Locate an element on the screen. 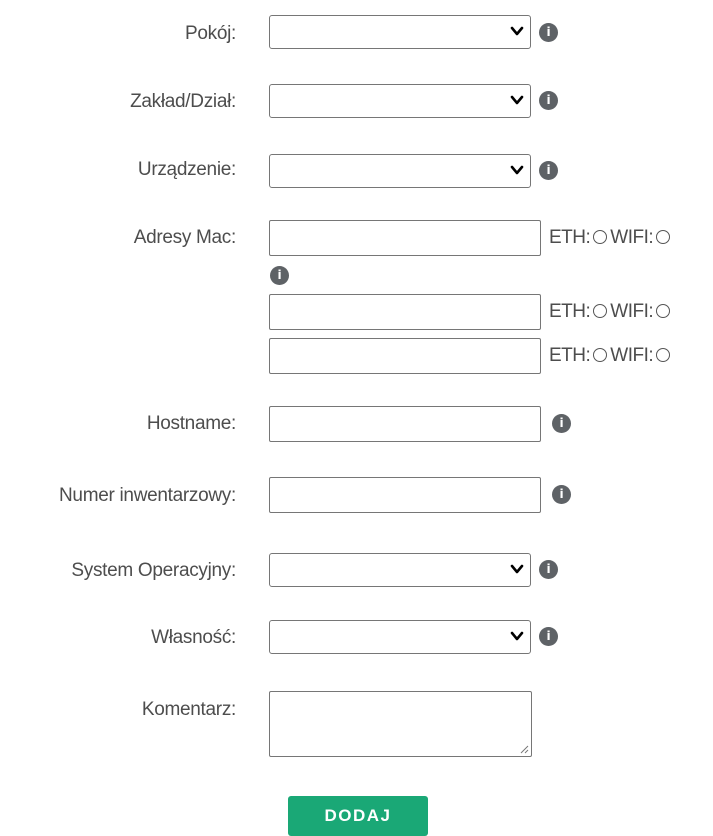 The width and height of the screenshot is (713, 836). mac-type-options-1: ETH: WIFI: is located at coordinates (611, 238).